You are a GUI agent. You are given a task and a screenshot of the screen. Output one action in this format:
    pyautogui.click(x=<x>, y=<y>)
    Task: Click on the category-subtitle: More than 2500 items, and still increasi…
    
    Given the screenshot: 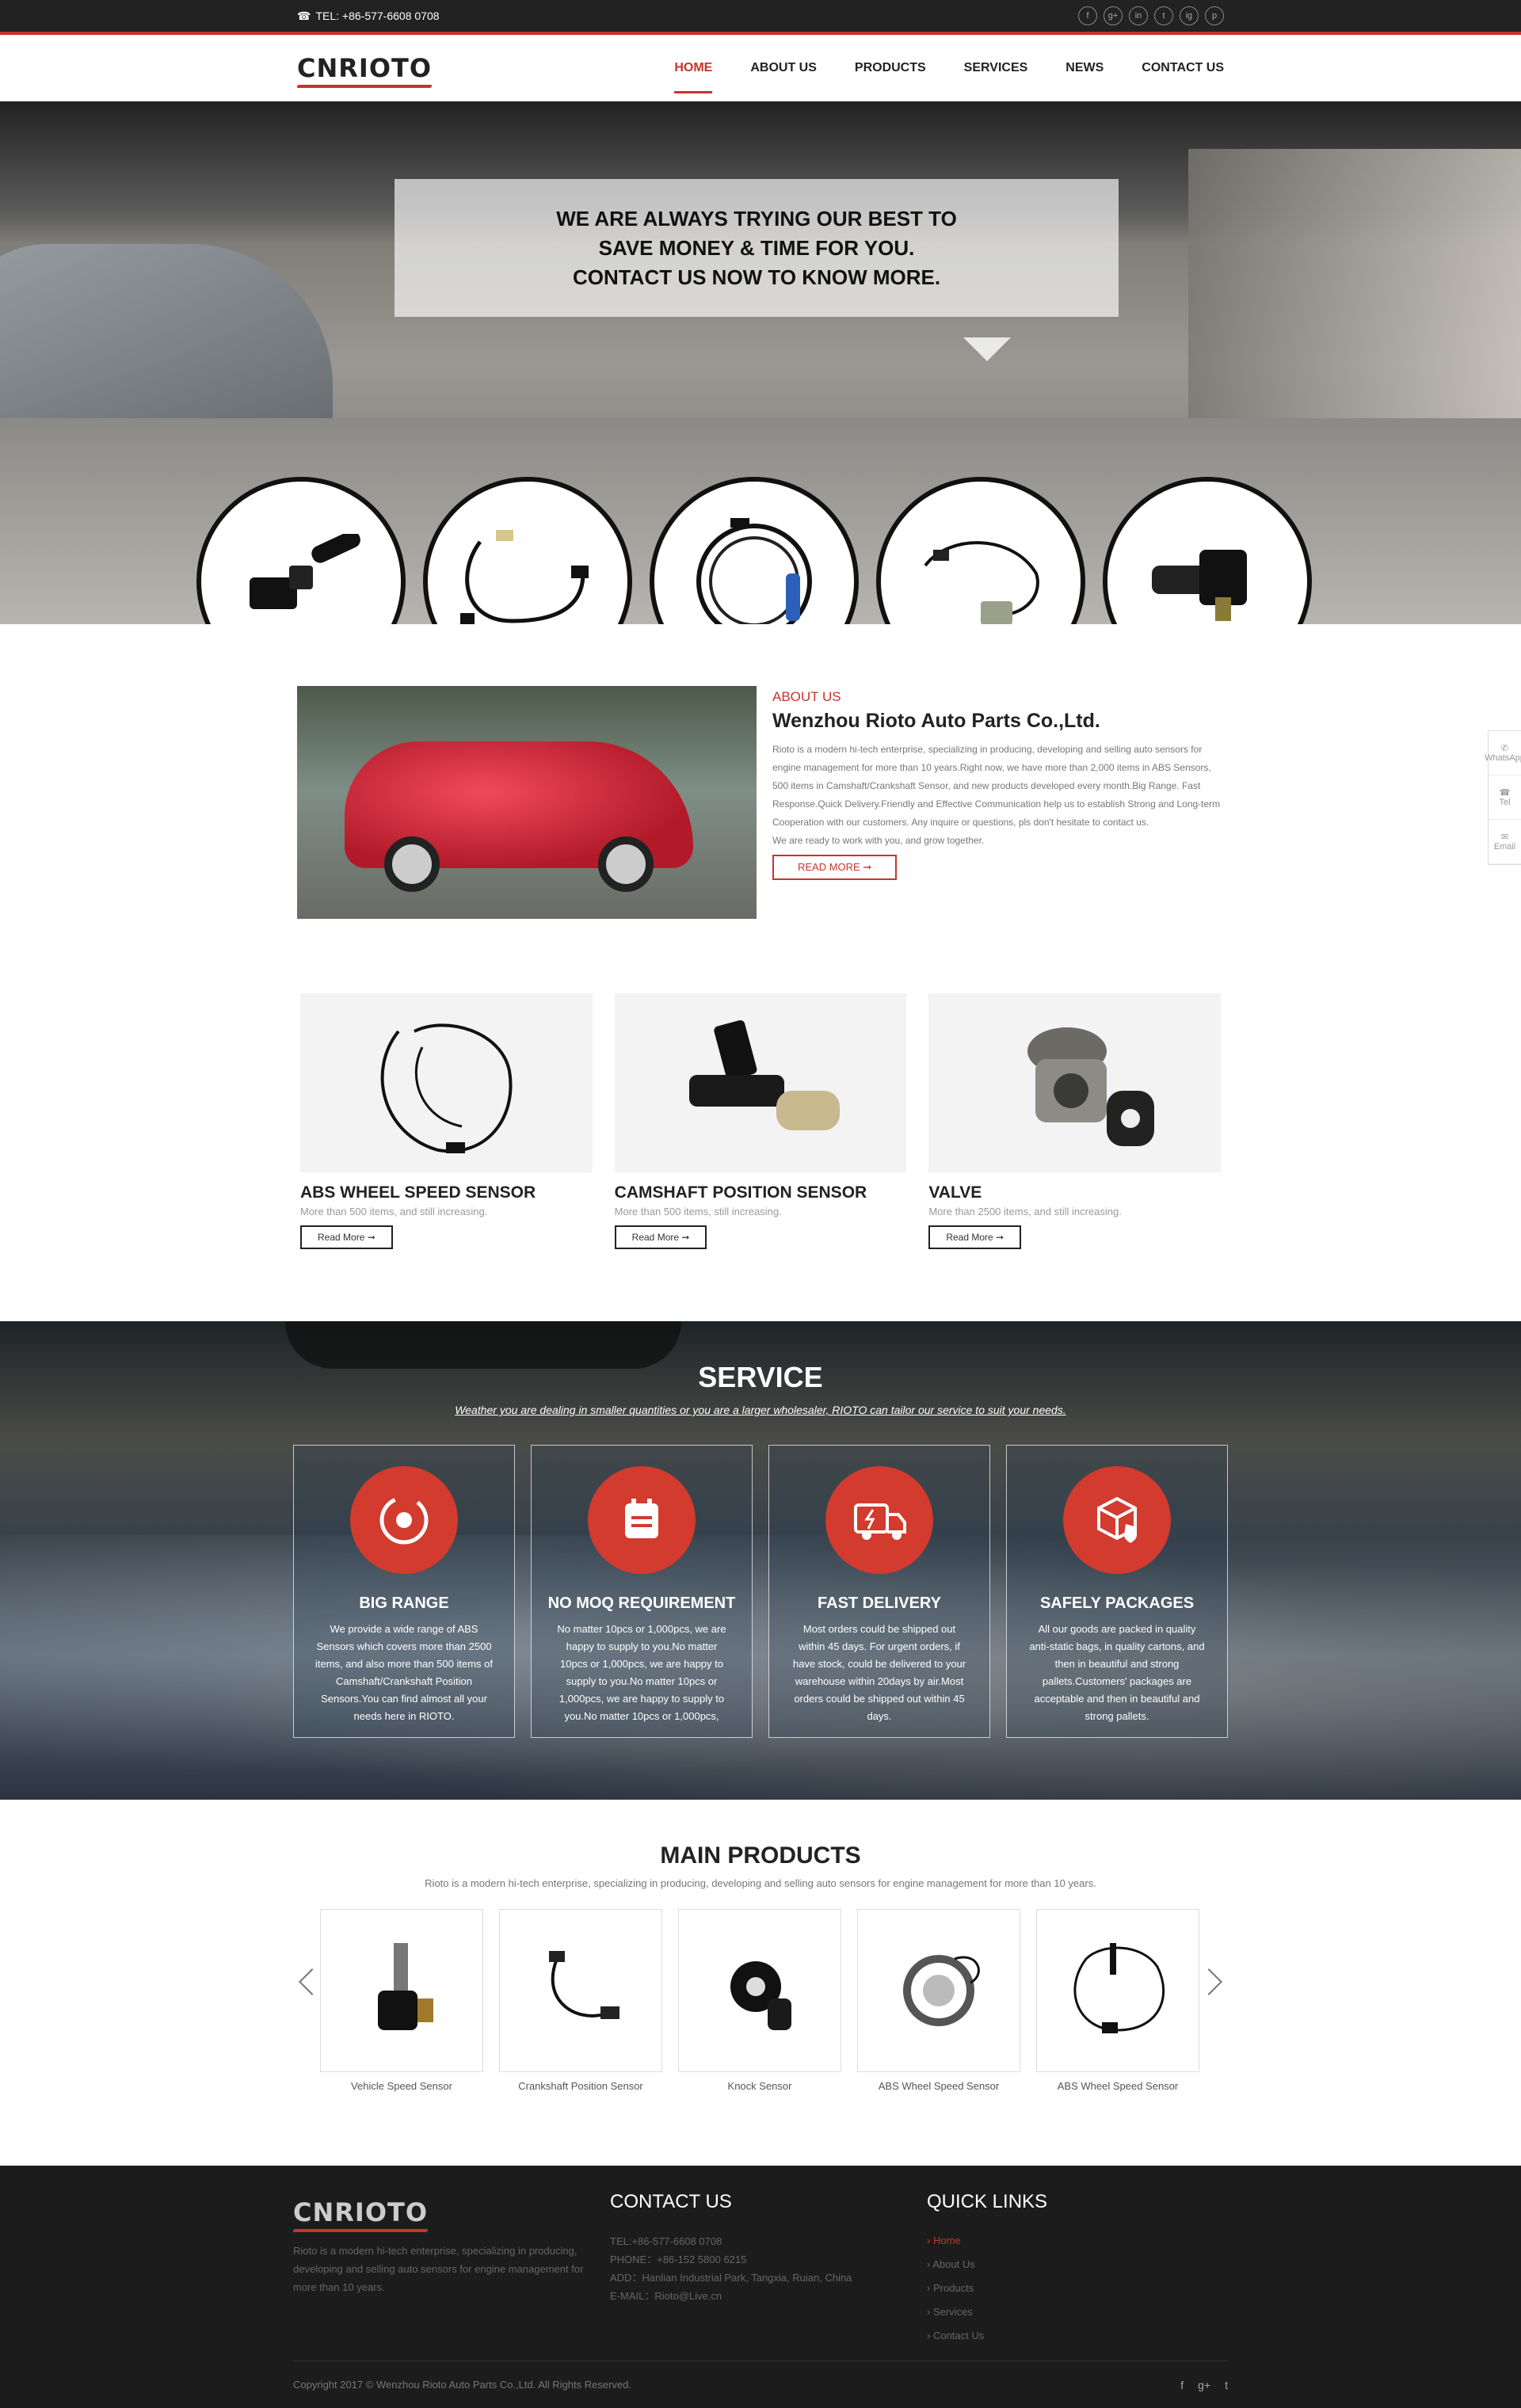 What is the action you would take?
    pyautogui.click(x=1025, y=1212)
    